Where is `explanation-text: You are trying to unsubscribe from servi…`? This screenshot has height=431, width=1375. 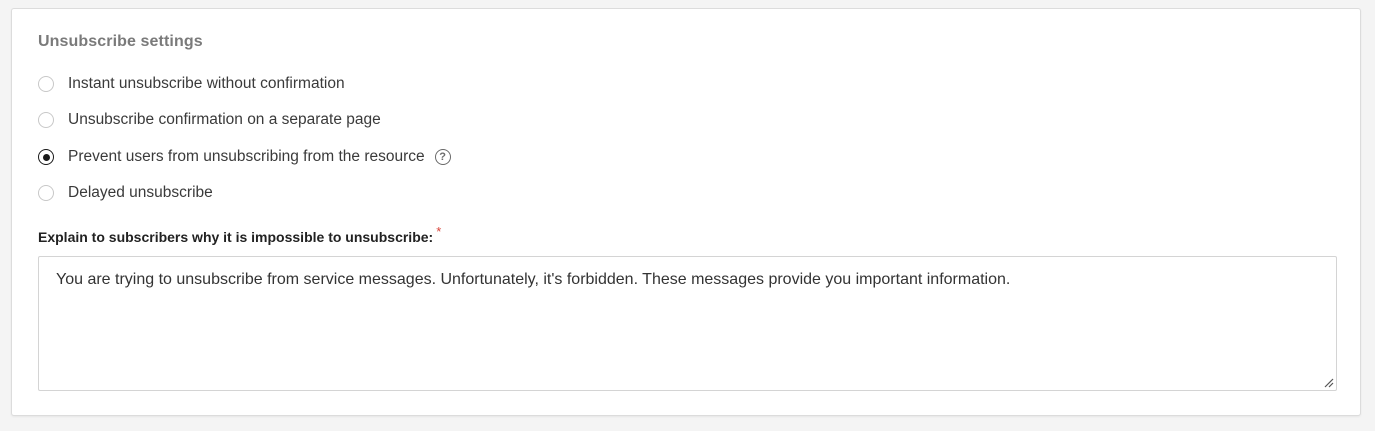
explanation-text: You are trying to unsubscribe from servi… is located at coordinates (533, 279).